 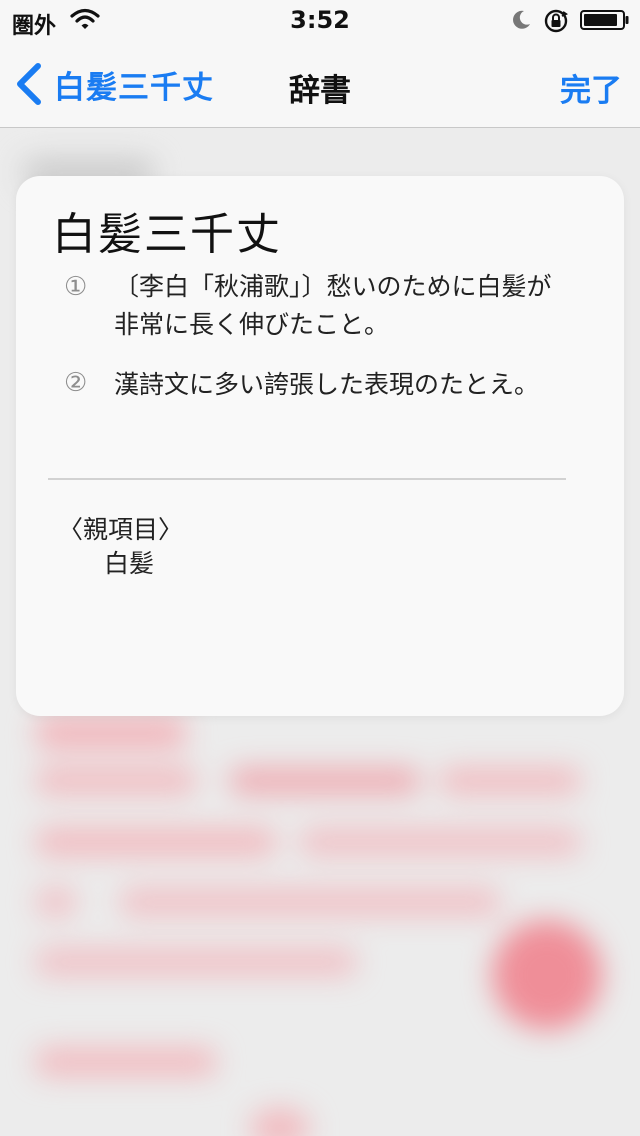 I want to click on navigation-bar: 白髪三千丈 辞書 完了, so click(x=320, y=84).